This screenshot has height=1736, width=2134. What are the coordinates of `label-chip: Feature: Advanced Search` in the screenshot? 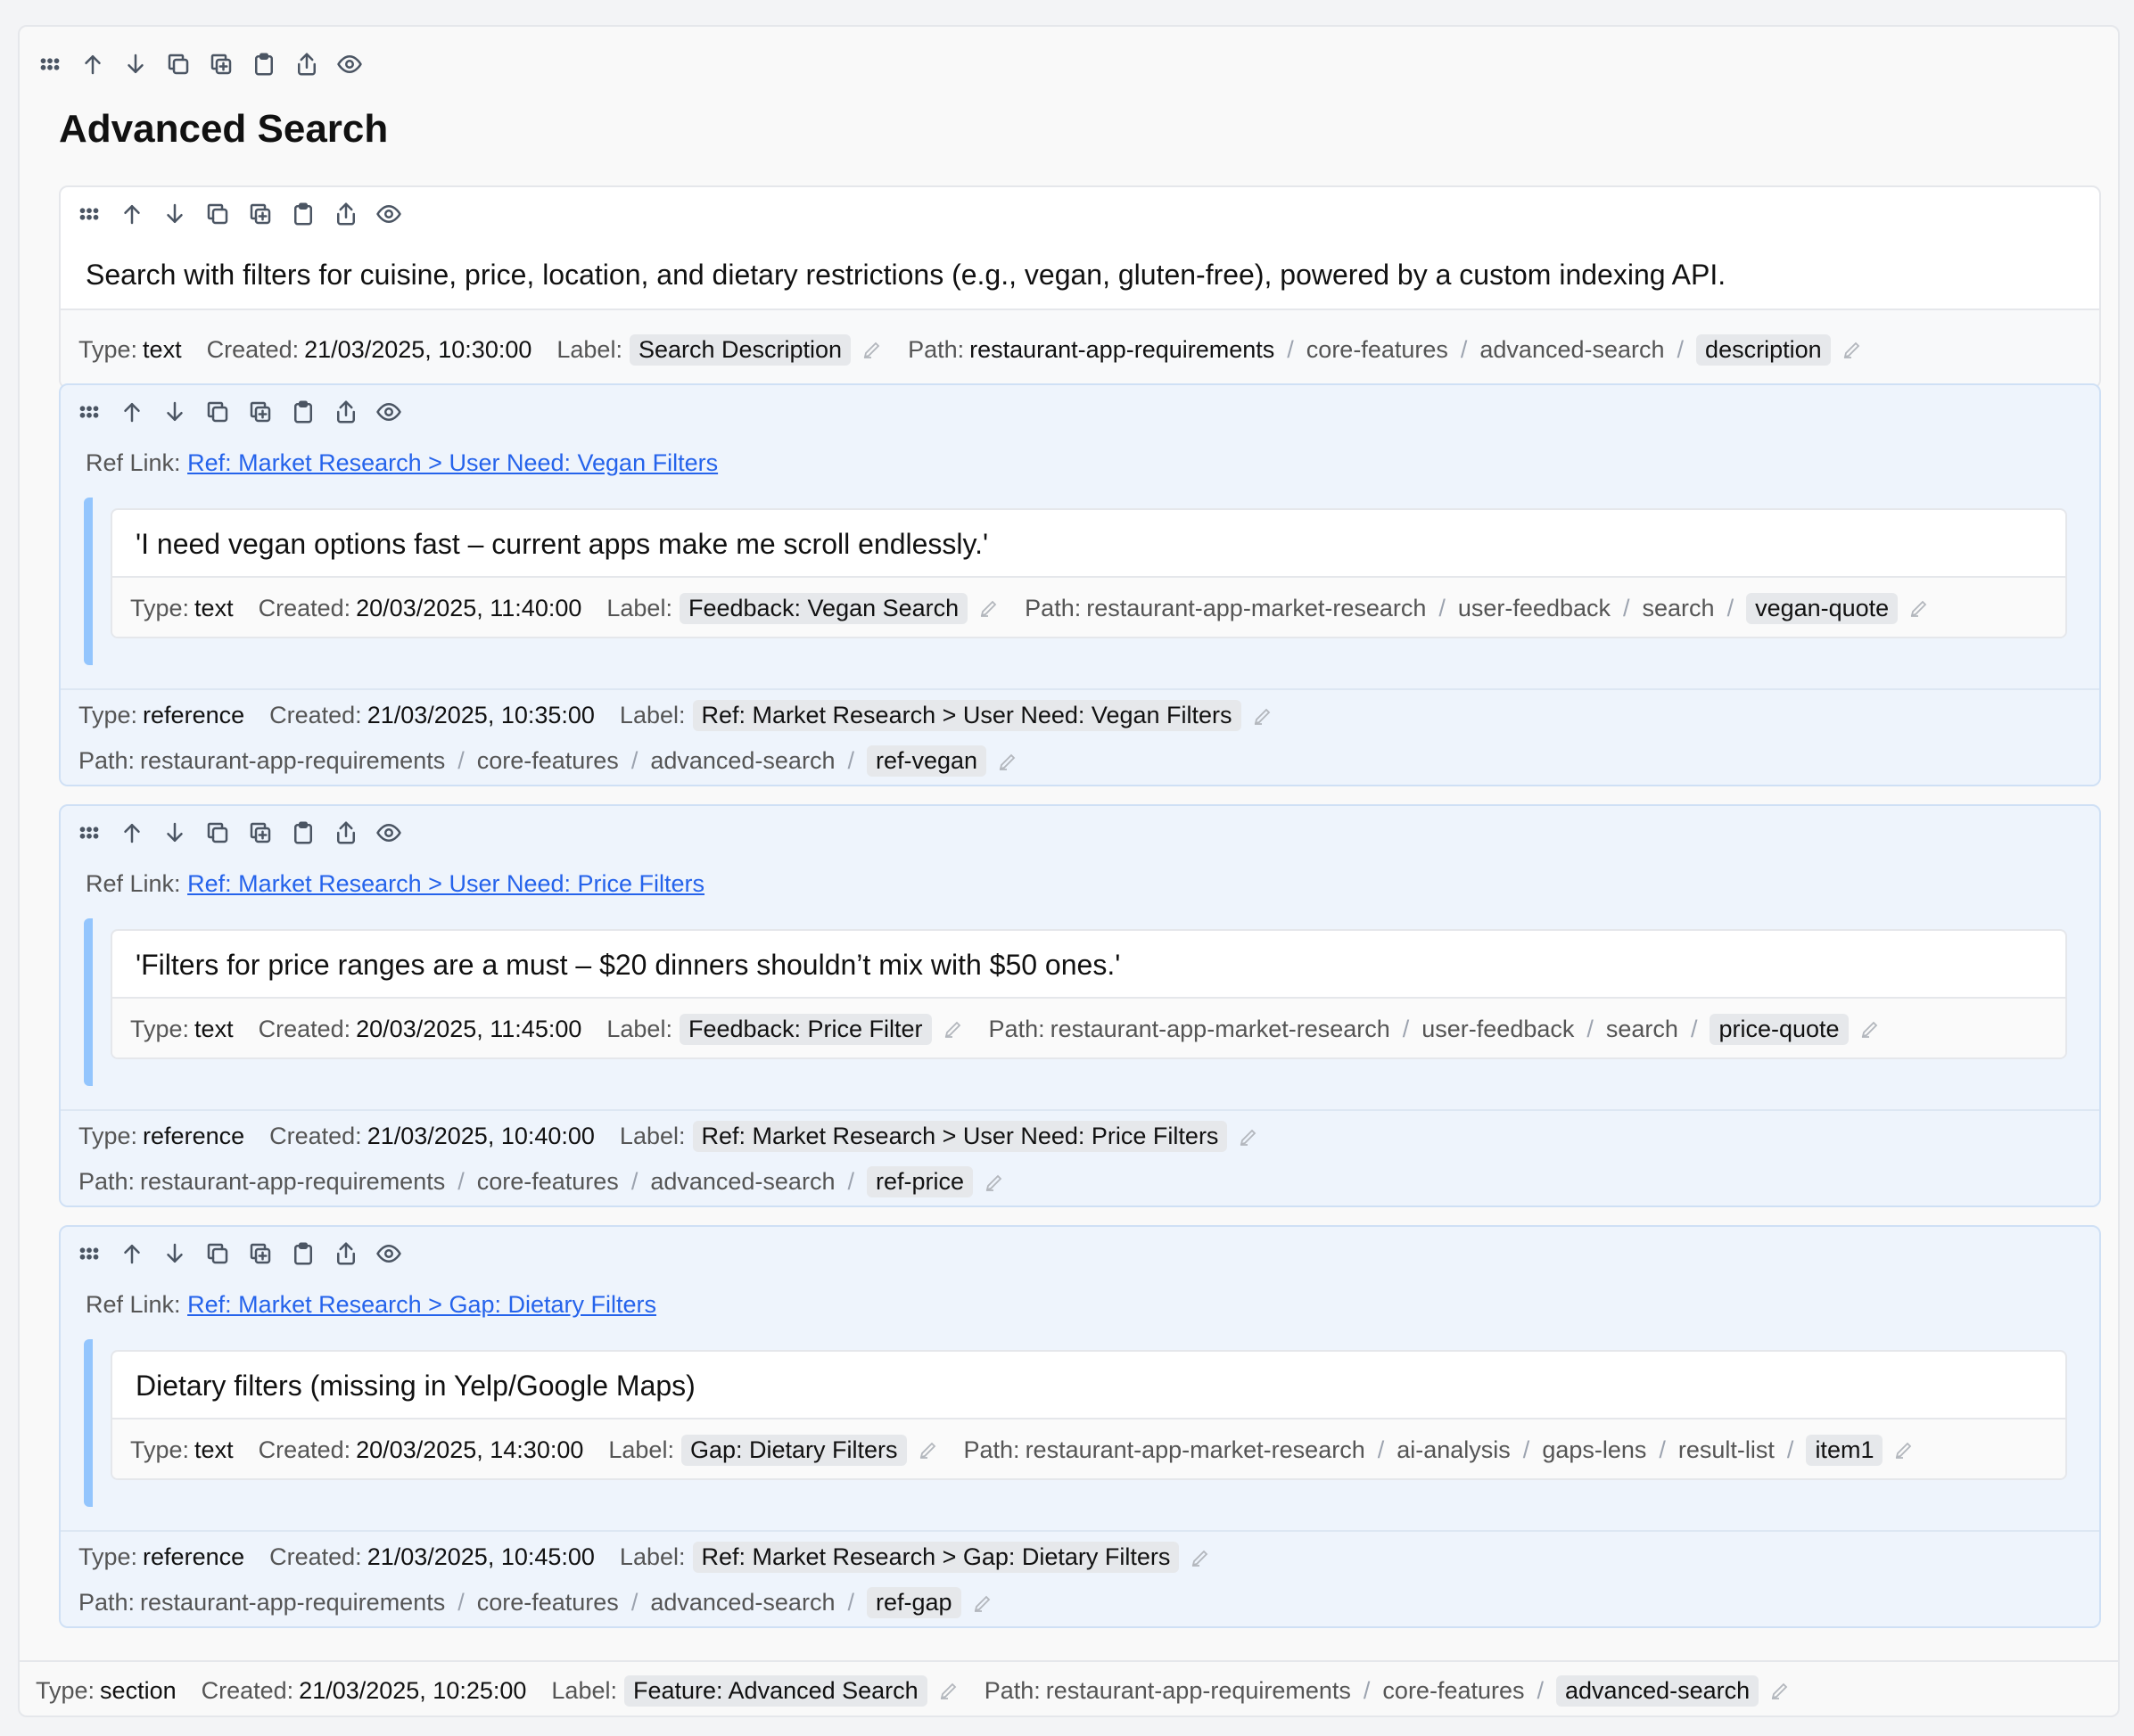 It's located at (775, 1691).